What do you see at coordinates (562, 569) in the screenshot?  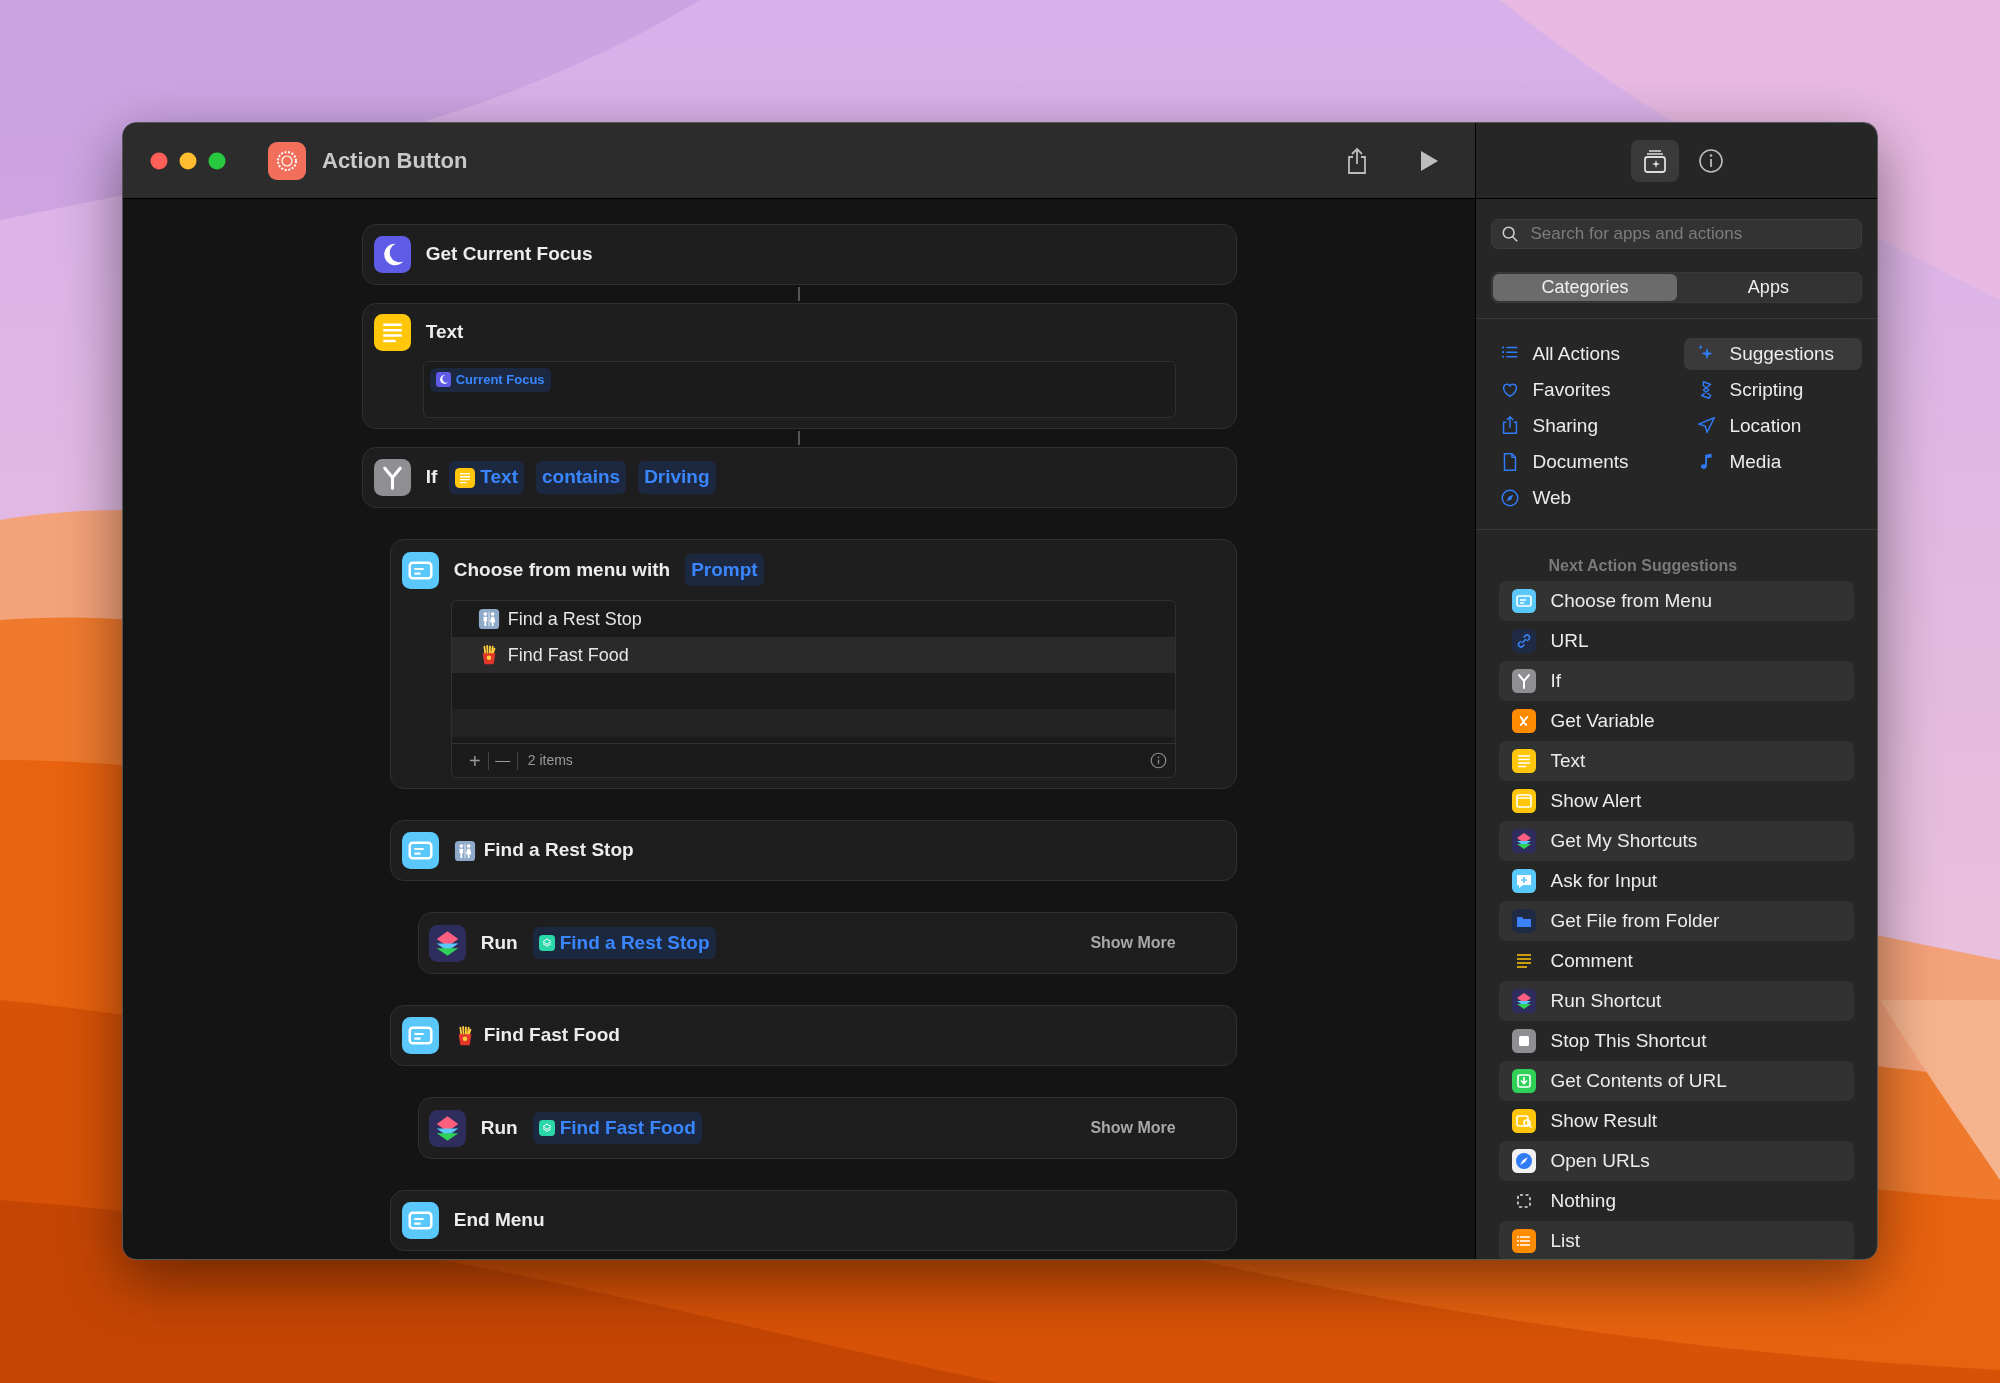 I see `action-title: Choose from menu with` at bounding box center [562, 569].